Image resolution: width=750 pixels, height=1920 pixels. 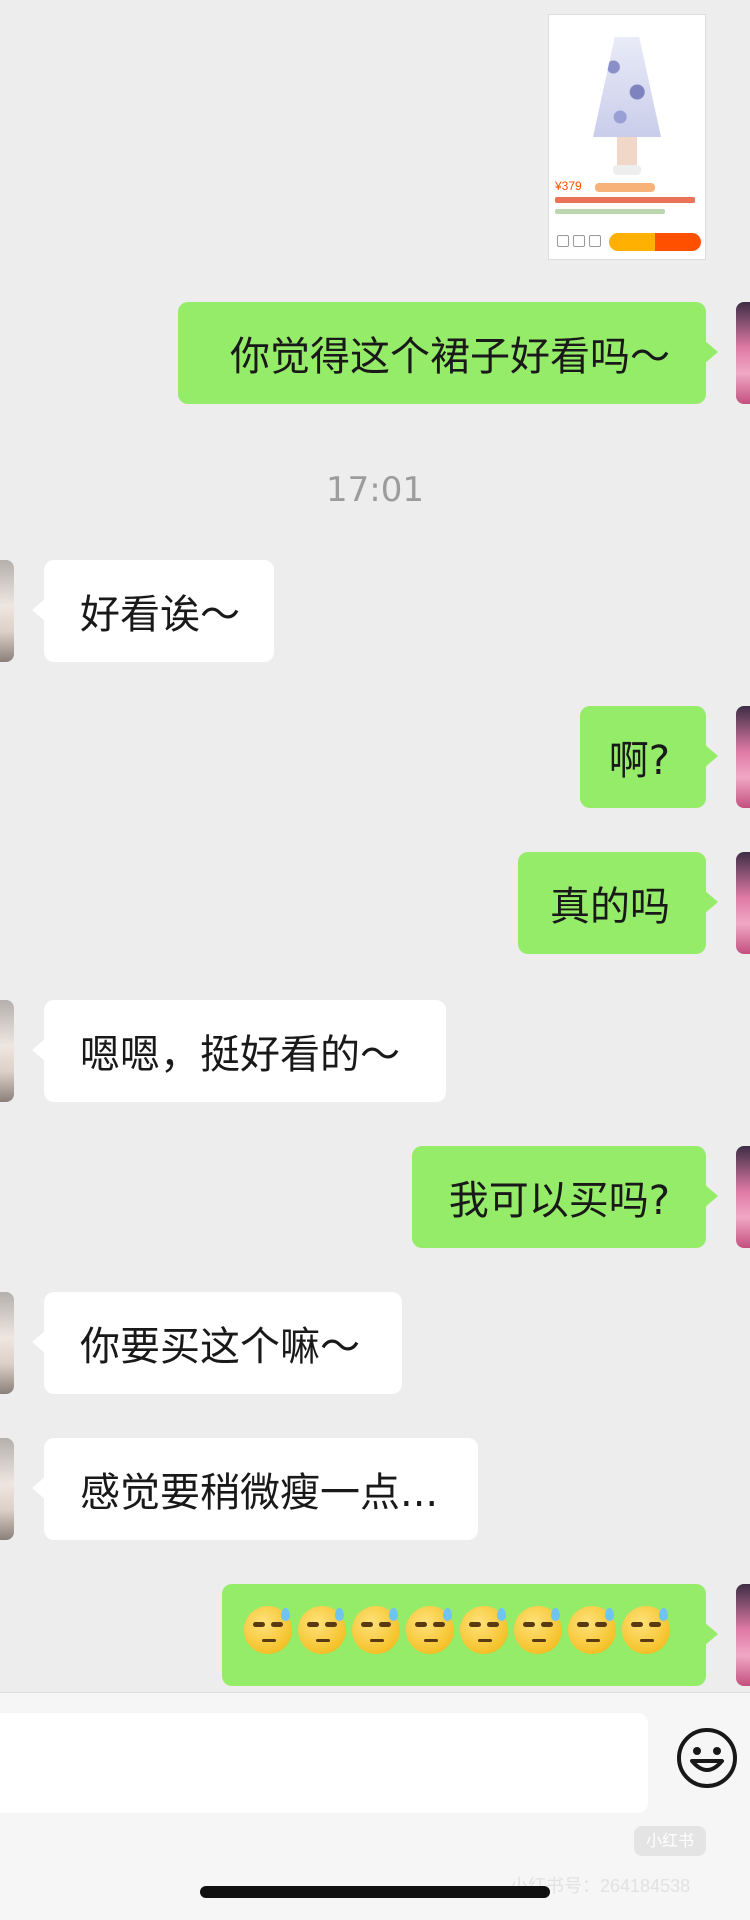 What do you see at coordinates (627, 170) in the screenshot?
I see `shoes-illustration` at bounding box center [627, 170].